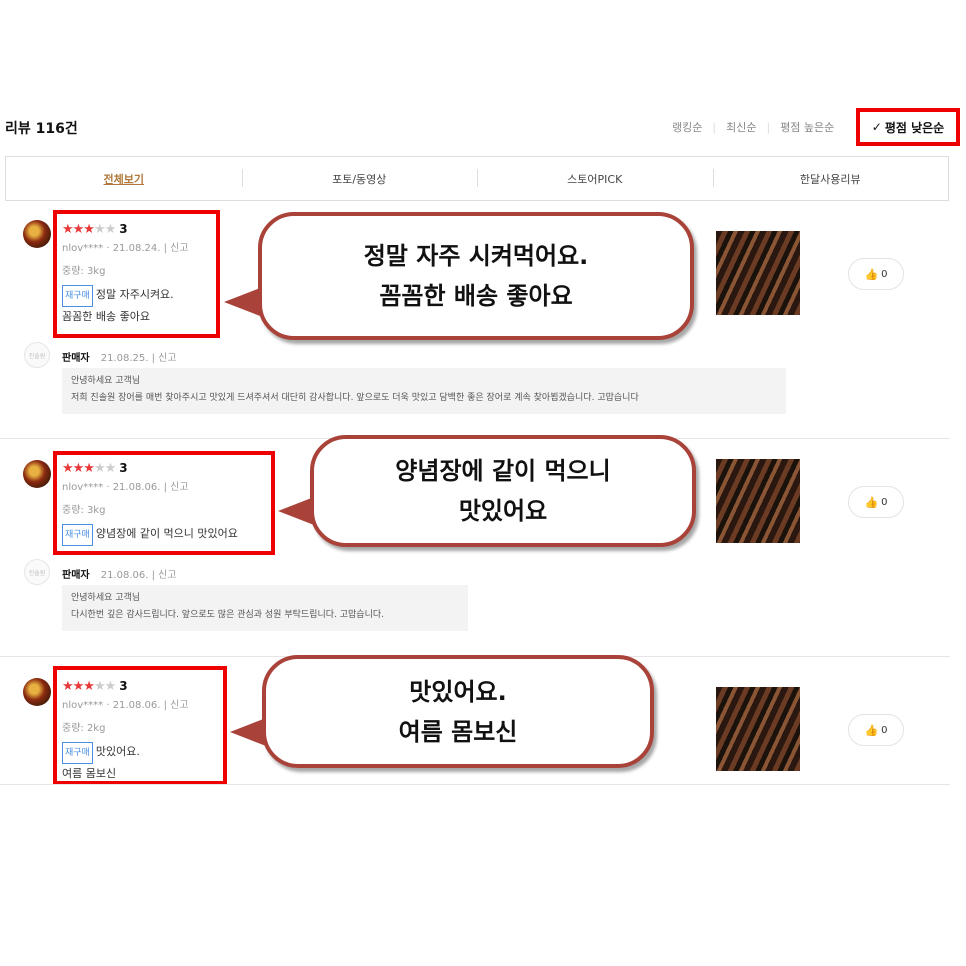 The image size is (966, 966). Describe the element at coordinates (41, 129) in the screenshot. I see `review-count-title: 리뷰 116건` at that location.